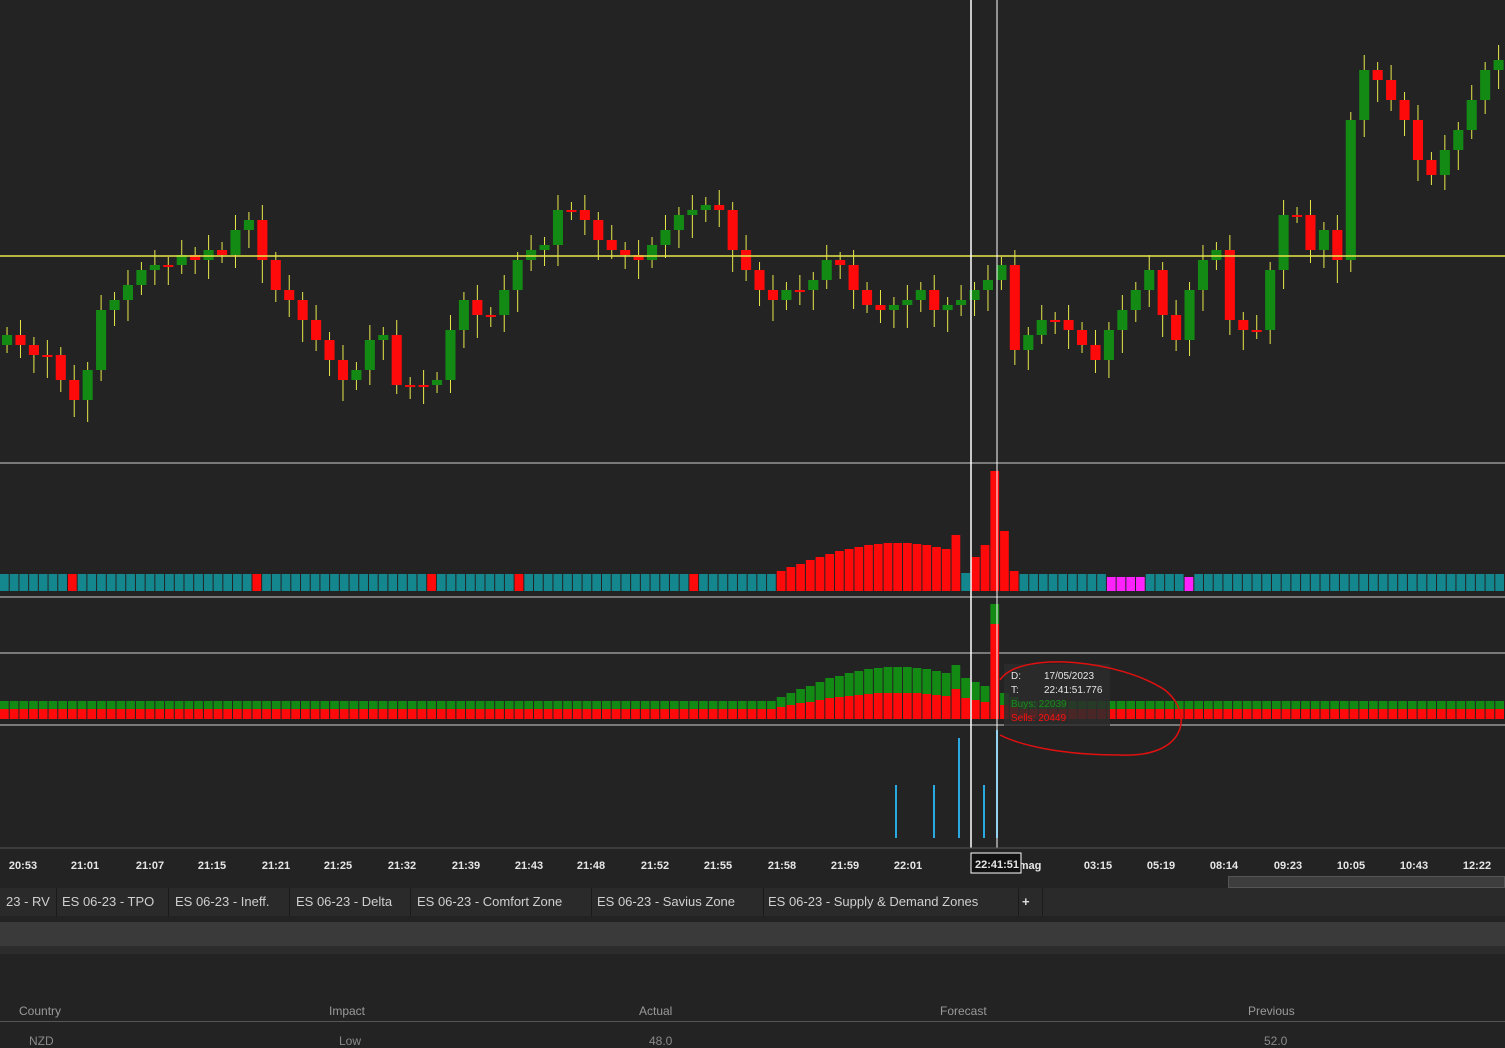 The height and width of the screenshot is (1048, 1505). Describe the element at coordinates (229, 902) in the screenshot. I see `tab-ineff: ES 06-23 - Ineff.` at that location.